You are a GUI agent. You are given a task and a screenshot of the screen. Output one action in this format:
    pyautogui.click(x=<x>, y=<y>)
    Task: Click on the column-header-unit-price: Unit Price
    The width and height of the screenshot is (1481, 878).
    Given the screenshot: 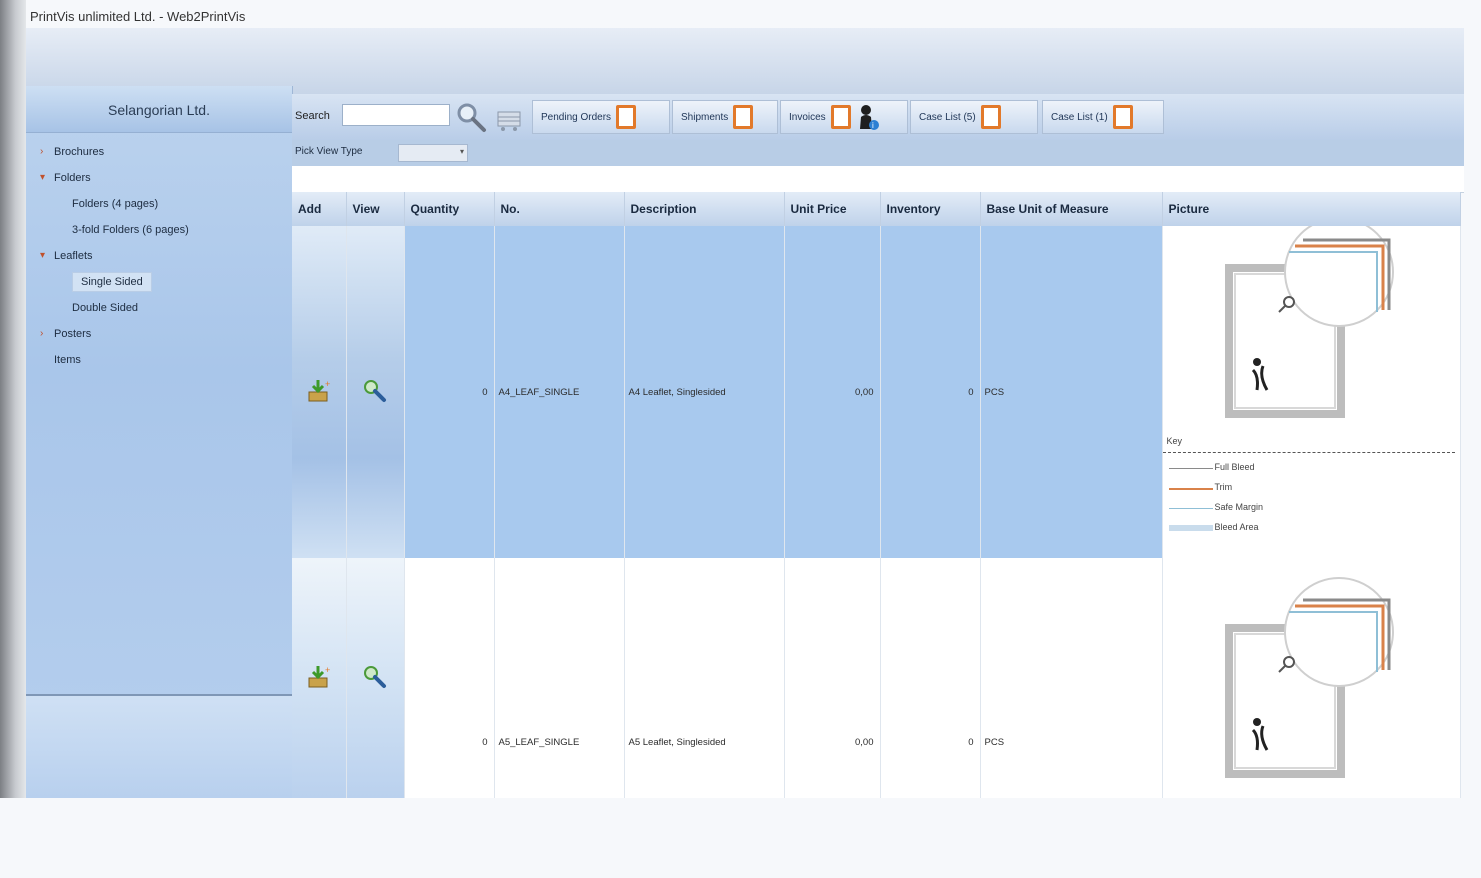 What is the action you would take?
    pyautogui.click(x=832, y=209)
    